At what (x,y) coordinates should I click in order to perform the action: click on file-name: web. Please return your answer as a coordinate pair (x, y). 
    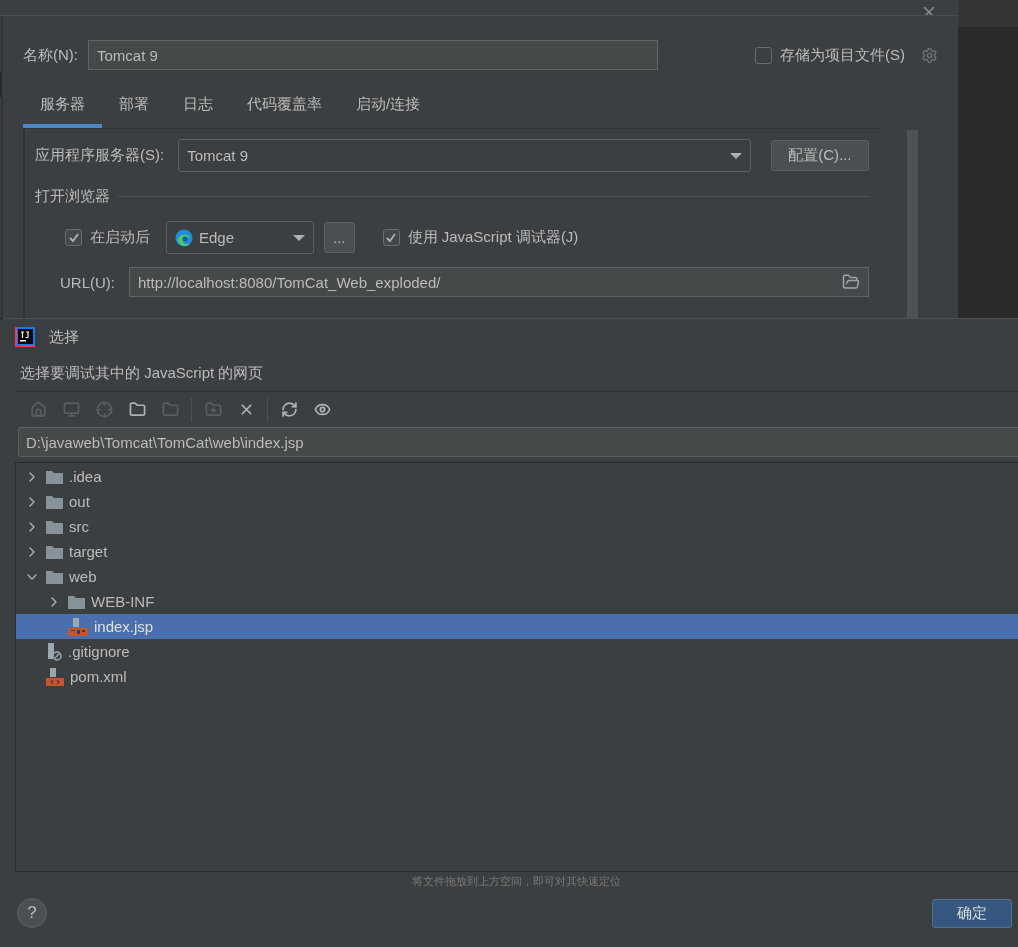
    Looking at the image, I should click on (83, 576).